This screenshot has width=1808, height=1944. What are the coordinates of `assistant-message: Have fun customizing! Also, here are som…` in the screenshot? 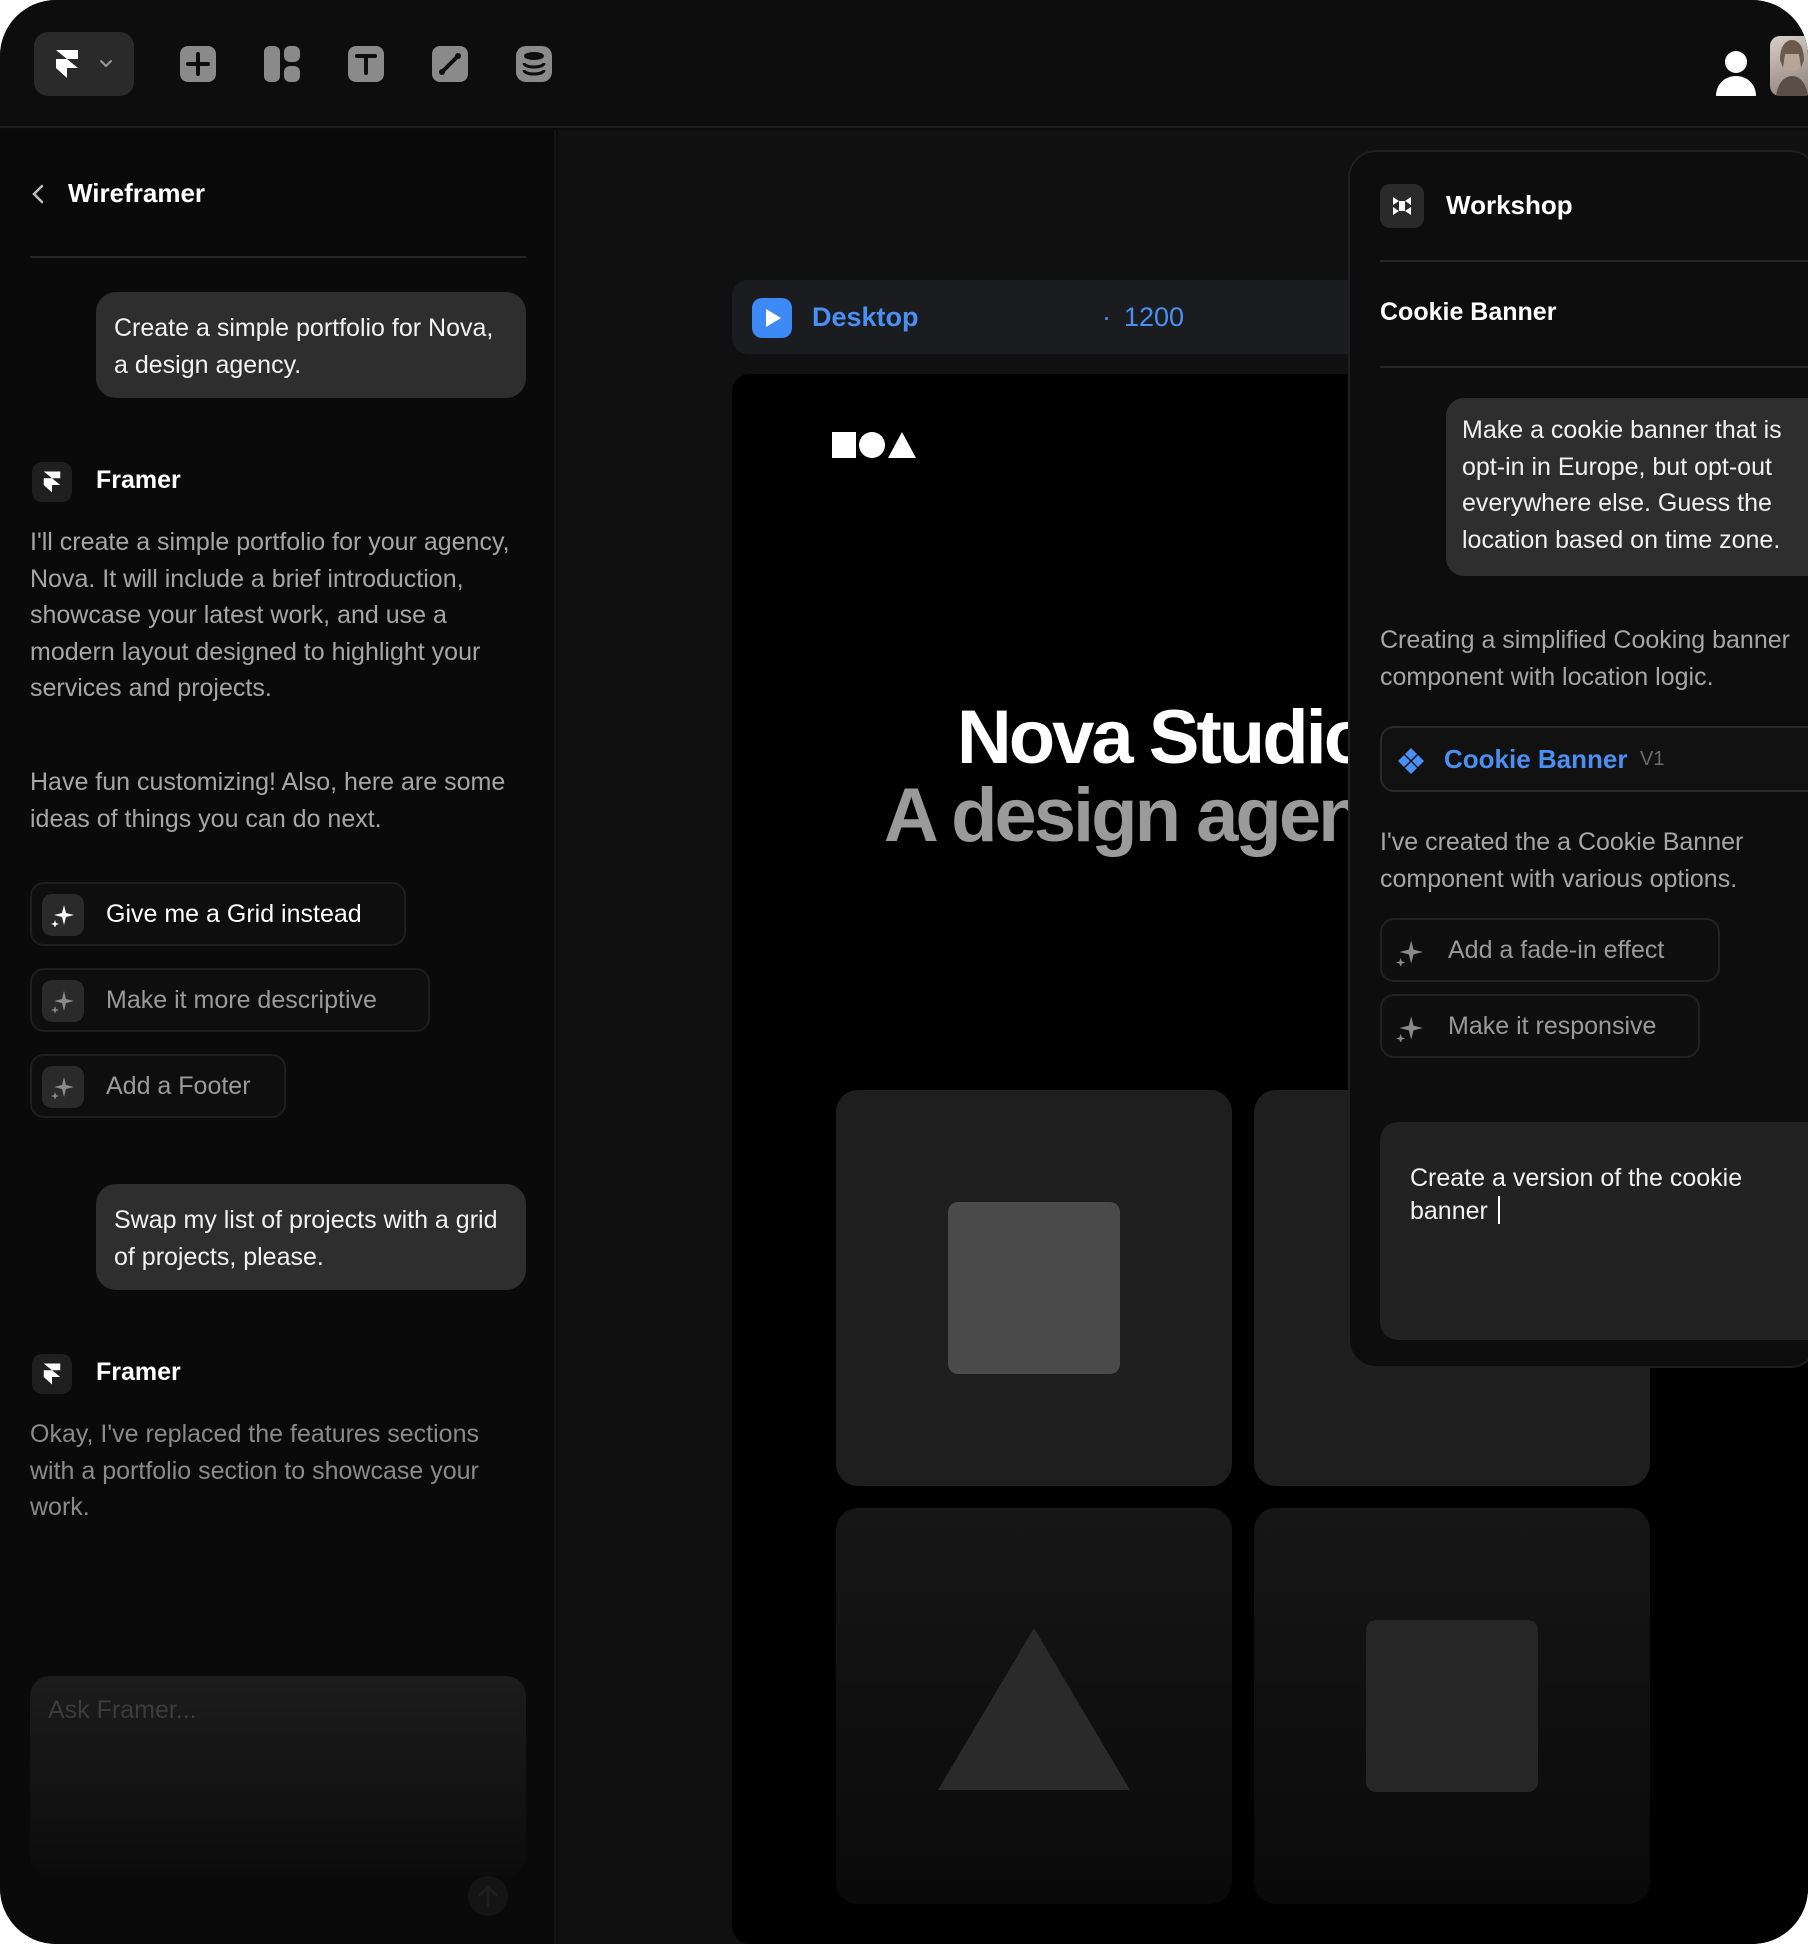 It's located at (268, 800).